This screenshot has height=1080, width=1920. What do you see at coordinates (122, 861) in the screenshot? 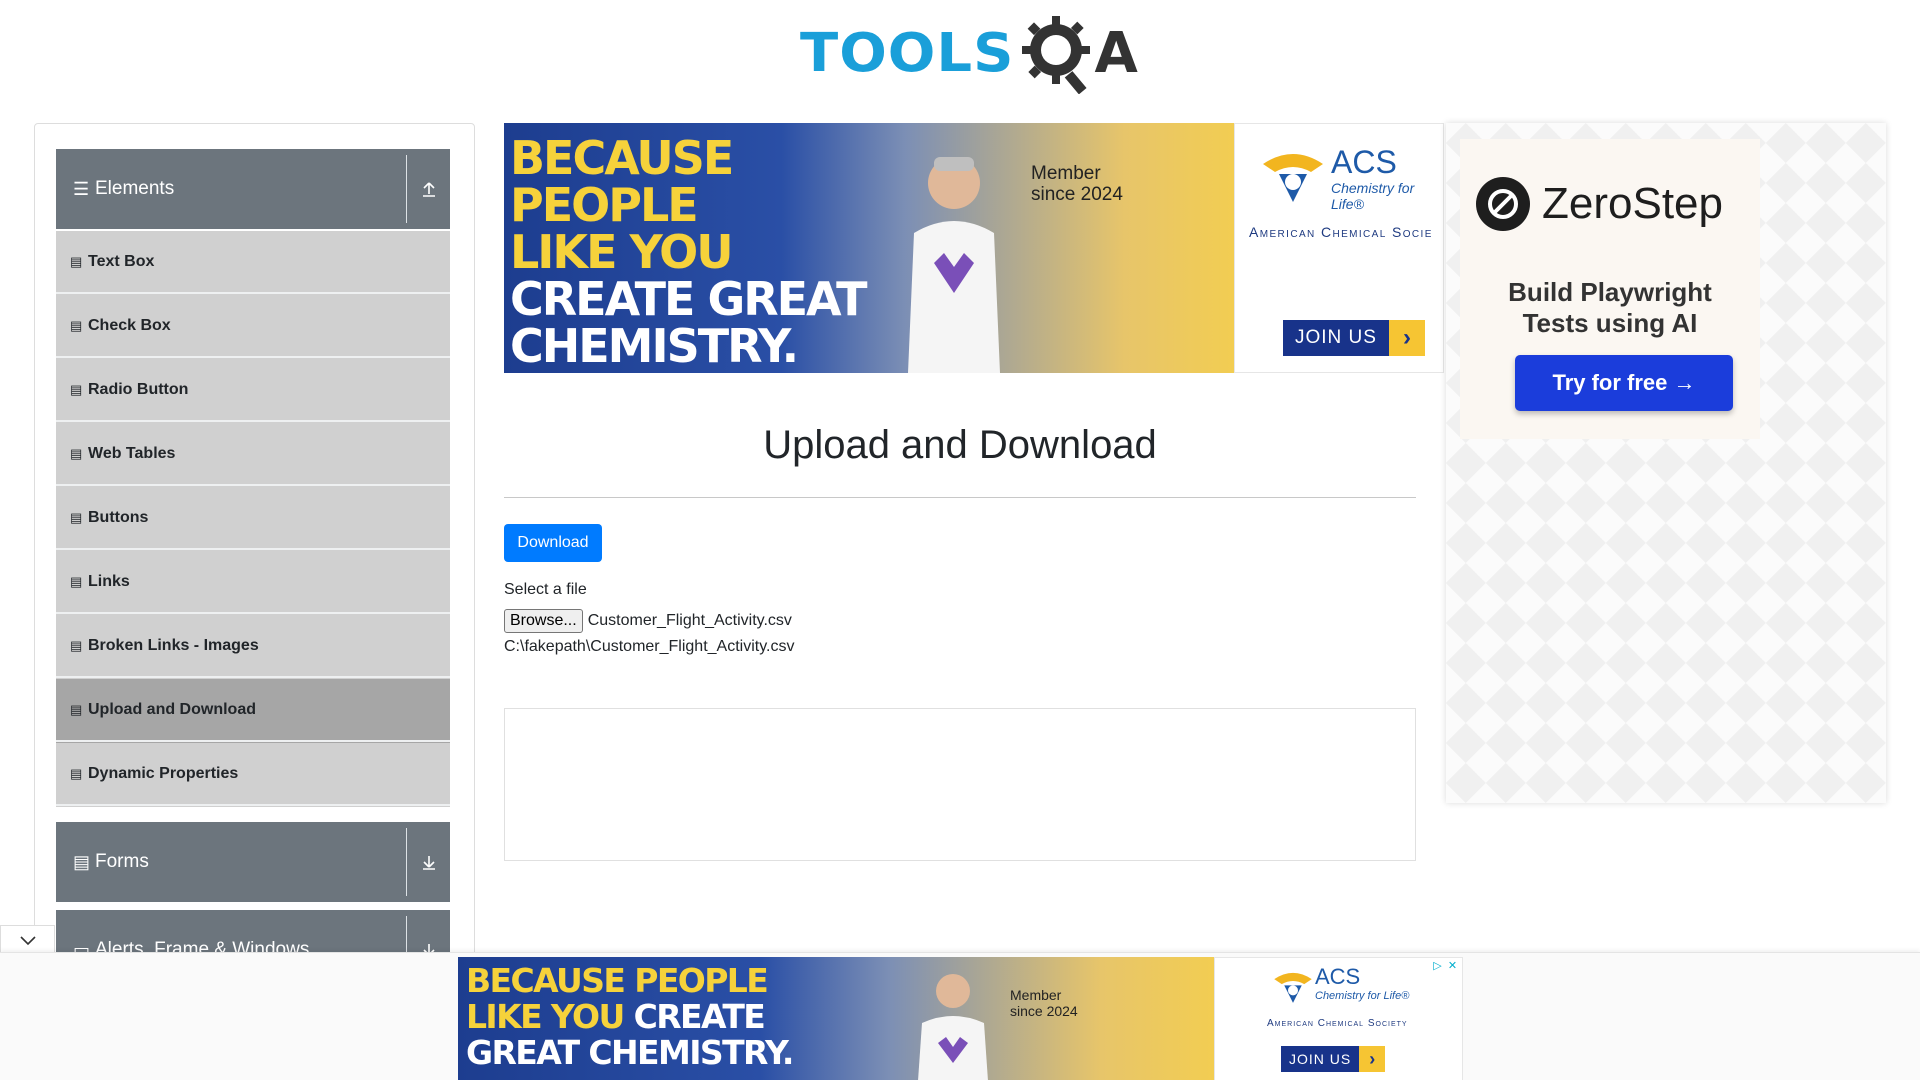
I see `group-label-forms: Forms` at bounding box center [122, 861].